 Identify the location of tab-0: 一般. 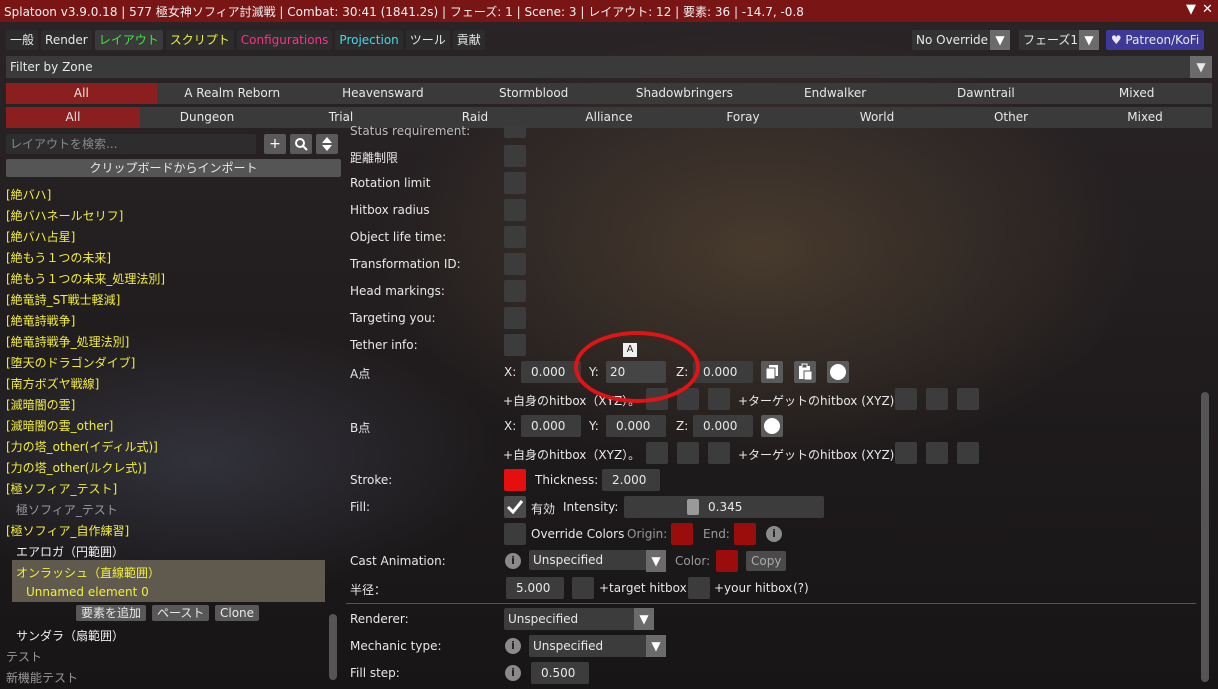
(22, 40).